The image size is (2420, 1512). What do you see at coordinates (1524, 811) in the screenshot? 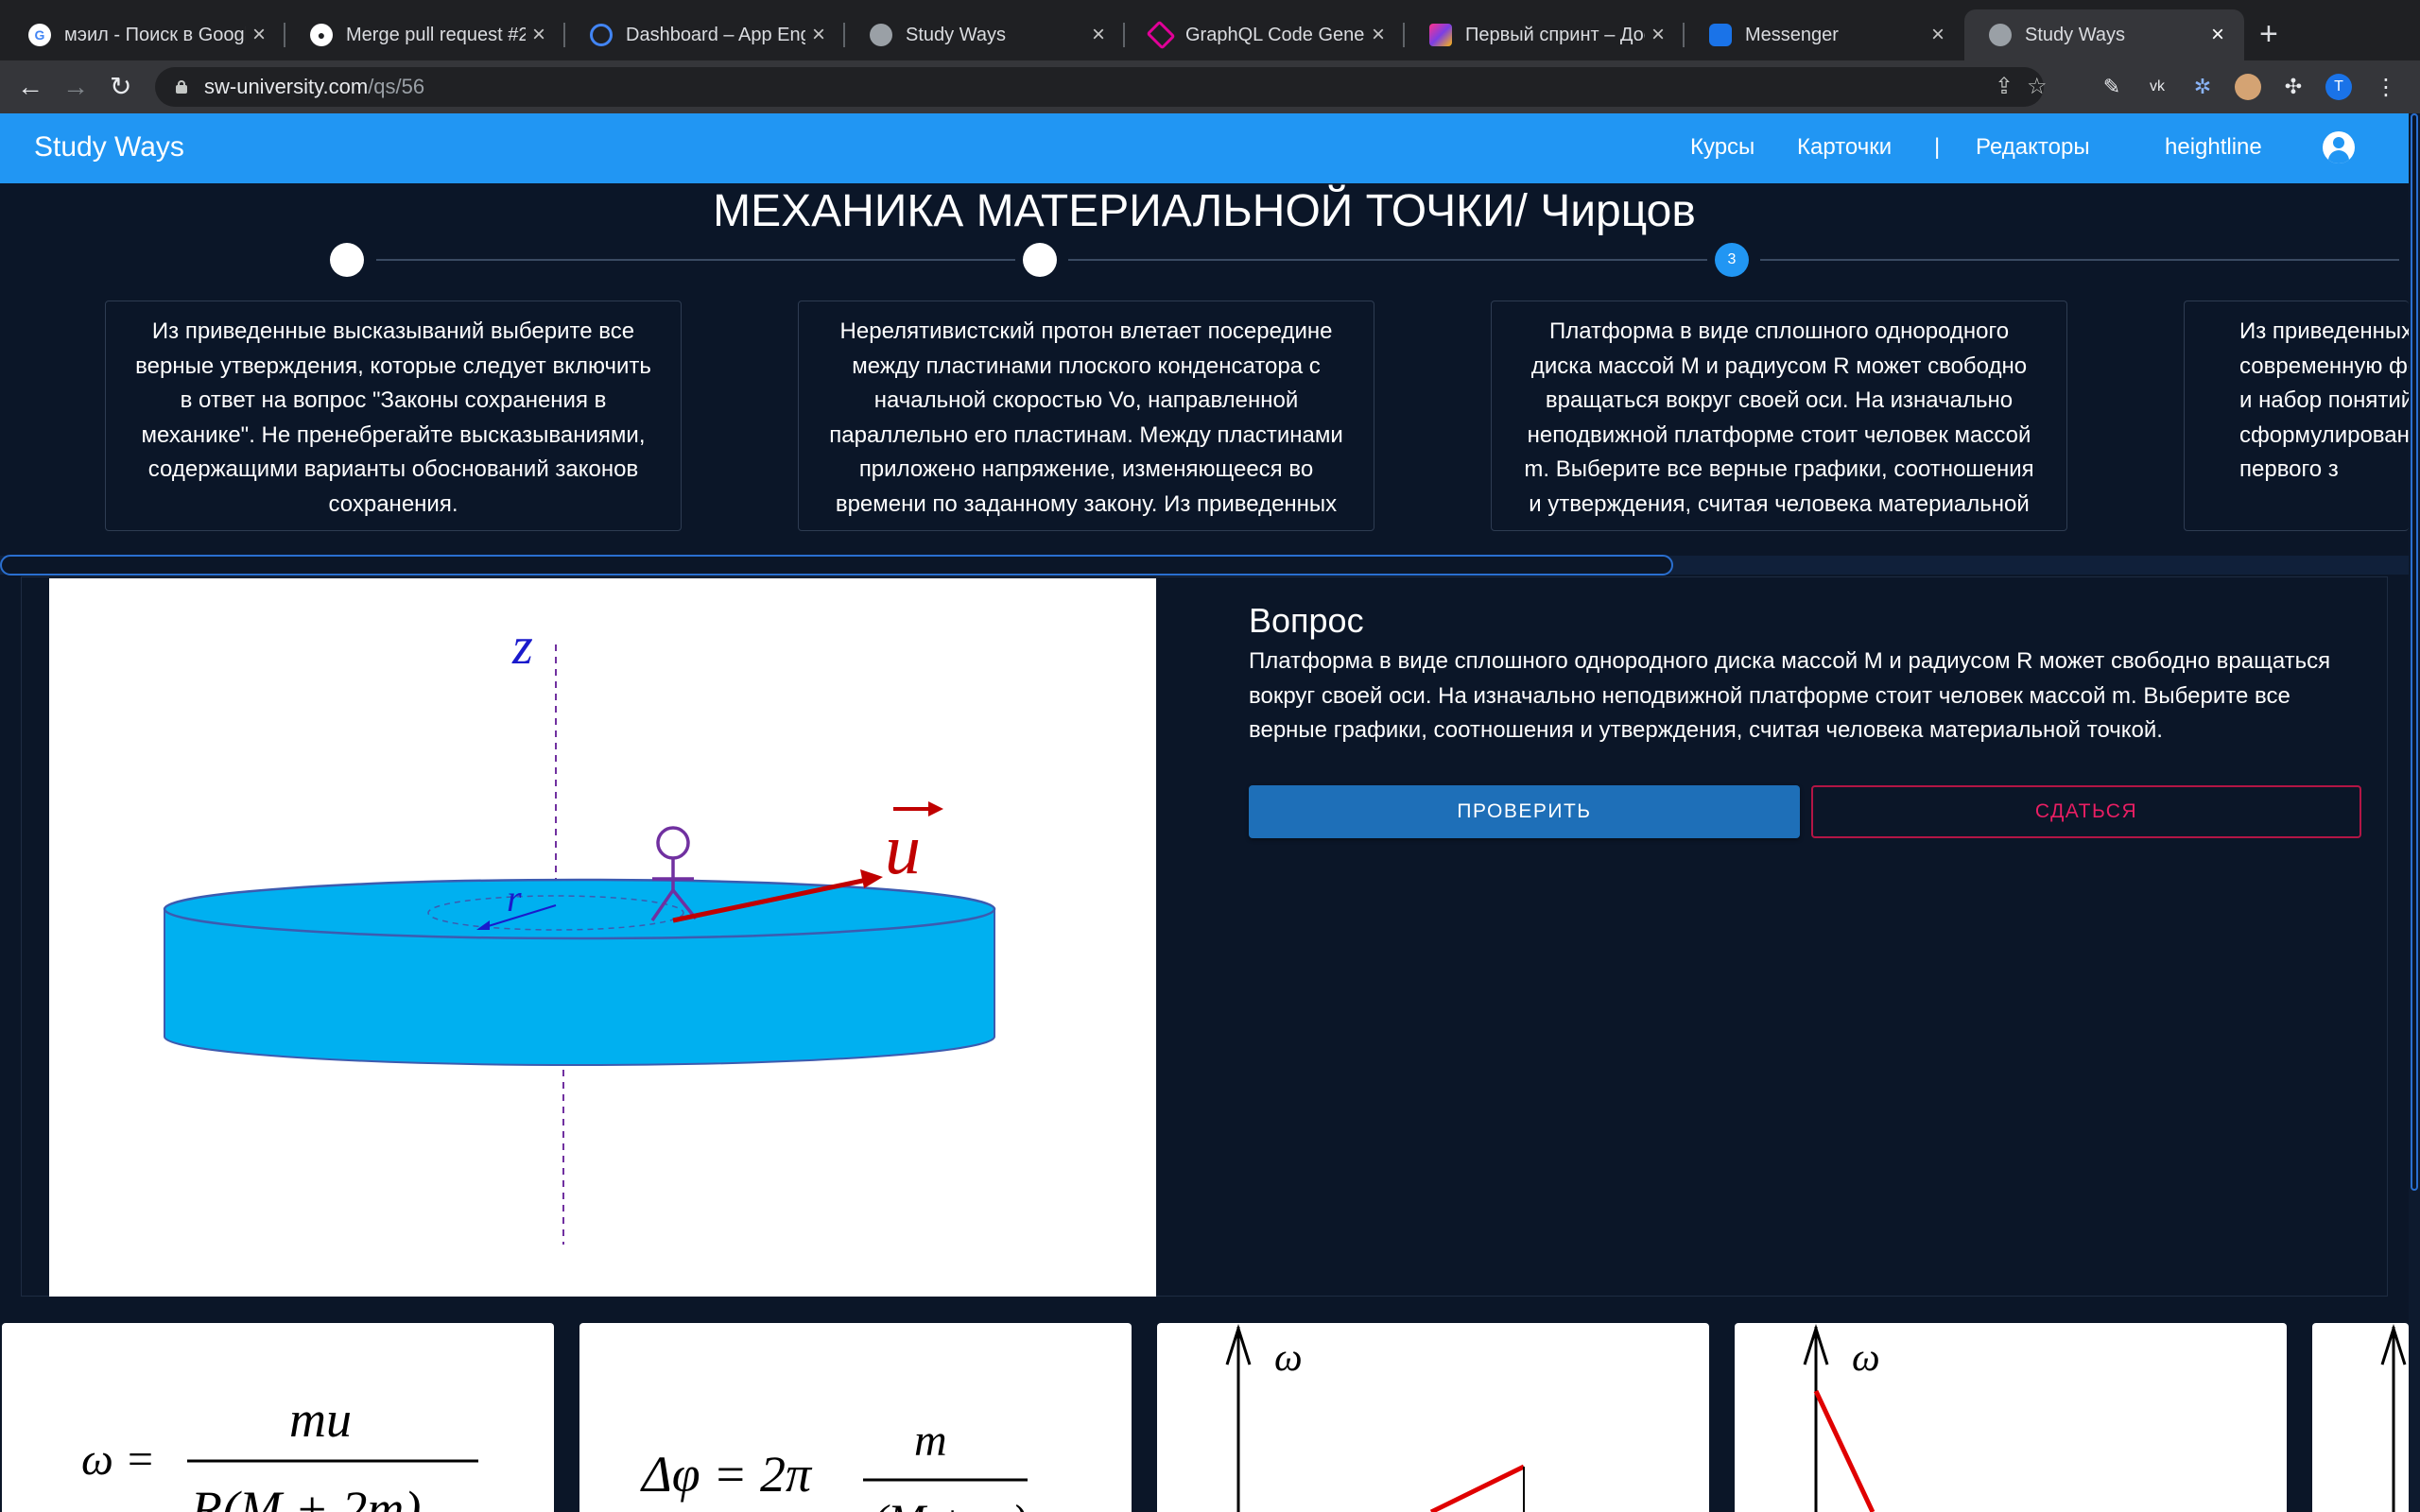
I see `check-button: ПРОВЕРИТЬ` at bounding box center [1524, 811].